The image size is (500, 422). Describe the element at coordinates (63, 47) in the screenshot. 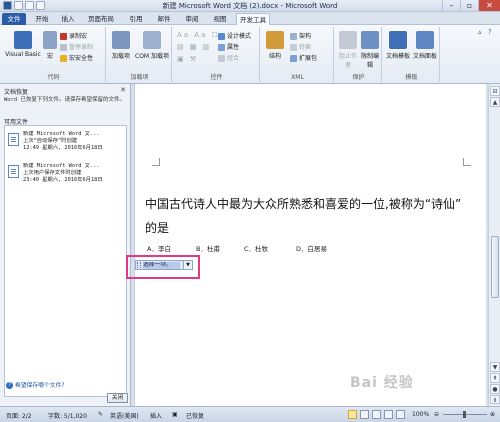

I see `pause-icon` at that location.